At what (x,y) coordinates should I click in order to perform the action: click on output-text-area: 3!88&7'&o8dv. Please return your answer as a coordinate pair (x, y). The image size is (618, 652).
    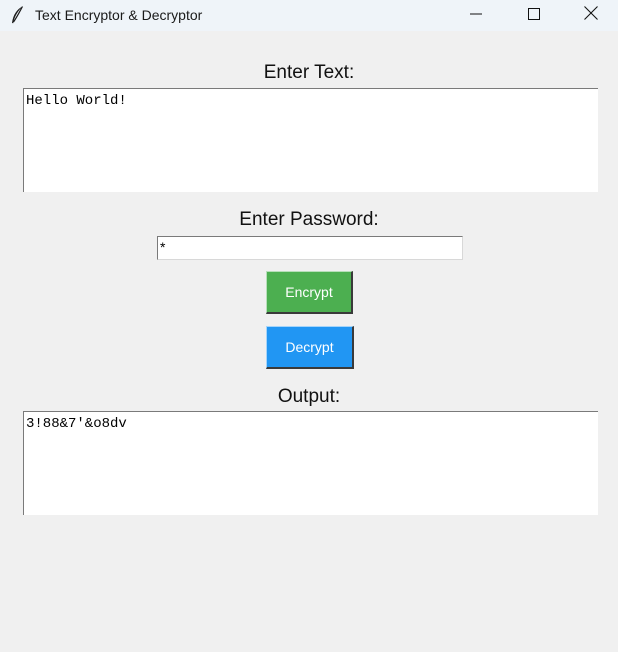
    Looking at the image, I should click on (310, 463).